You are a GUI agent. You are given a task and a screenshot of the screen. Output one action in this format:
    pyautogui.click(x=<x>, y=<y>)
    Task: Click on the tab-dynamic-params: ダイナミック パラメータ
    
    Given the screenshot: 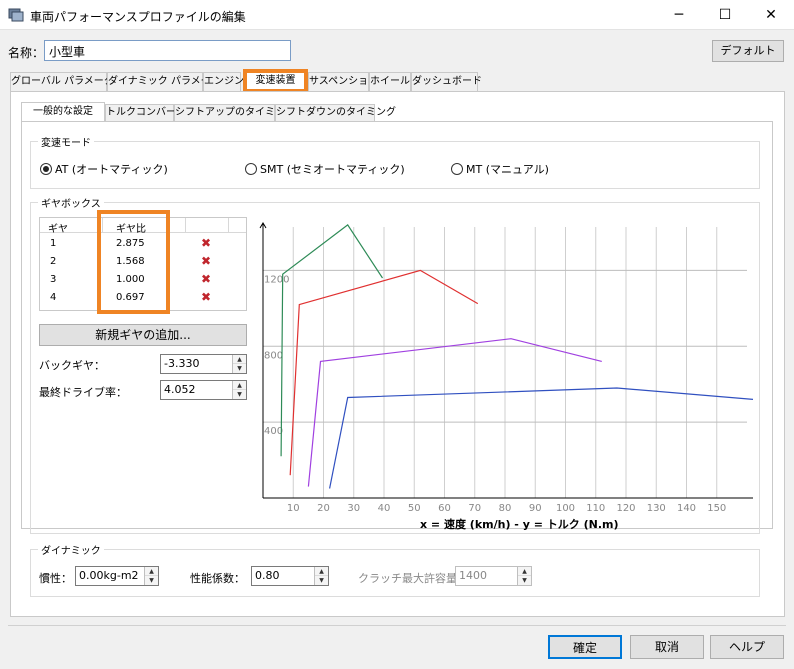 What is the action you would take?
    pyautogui.click(x=164, y=82)
    